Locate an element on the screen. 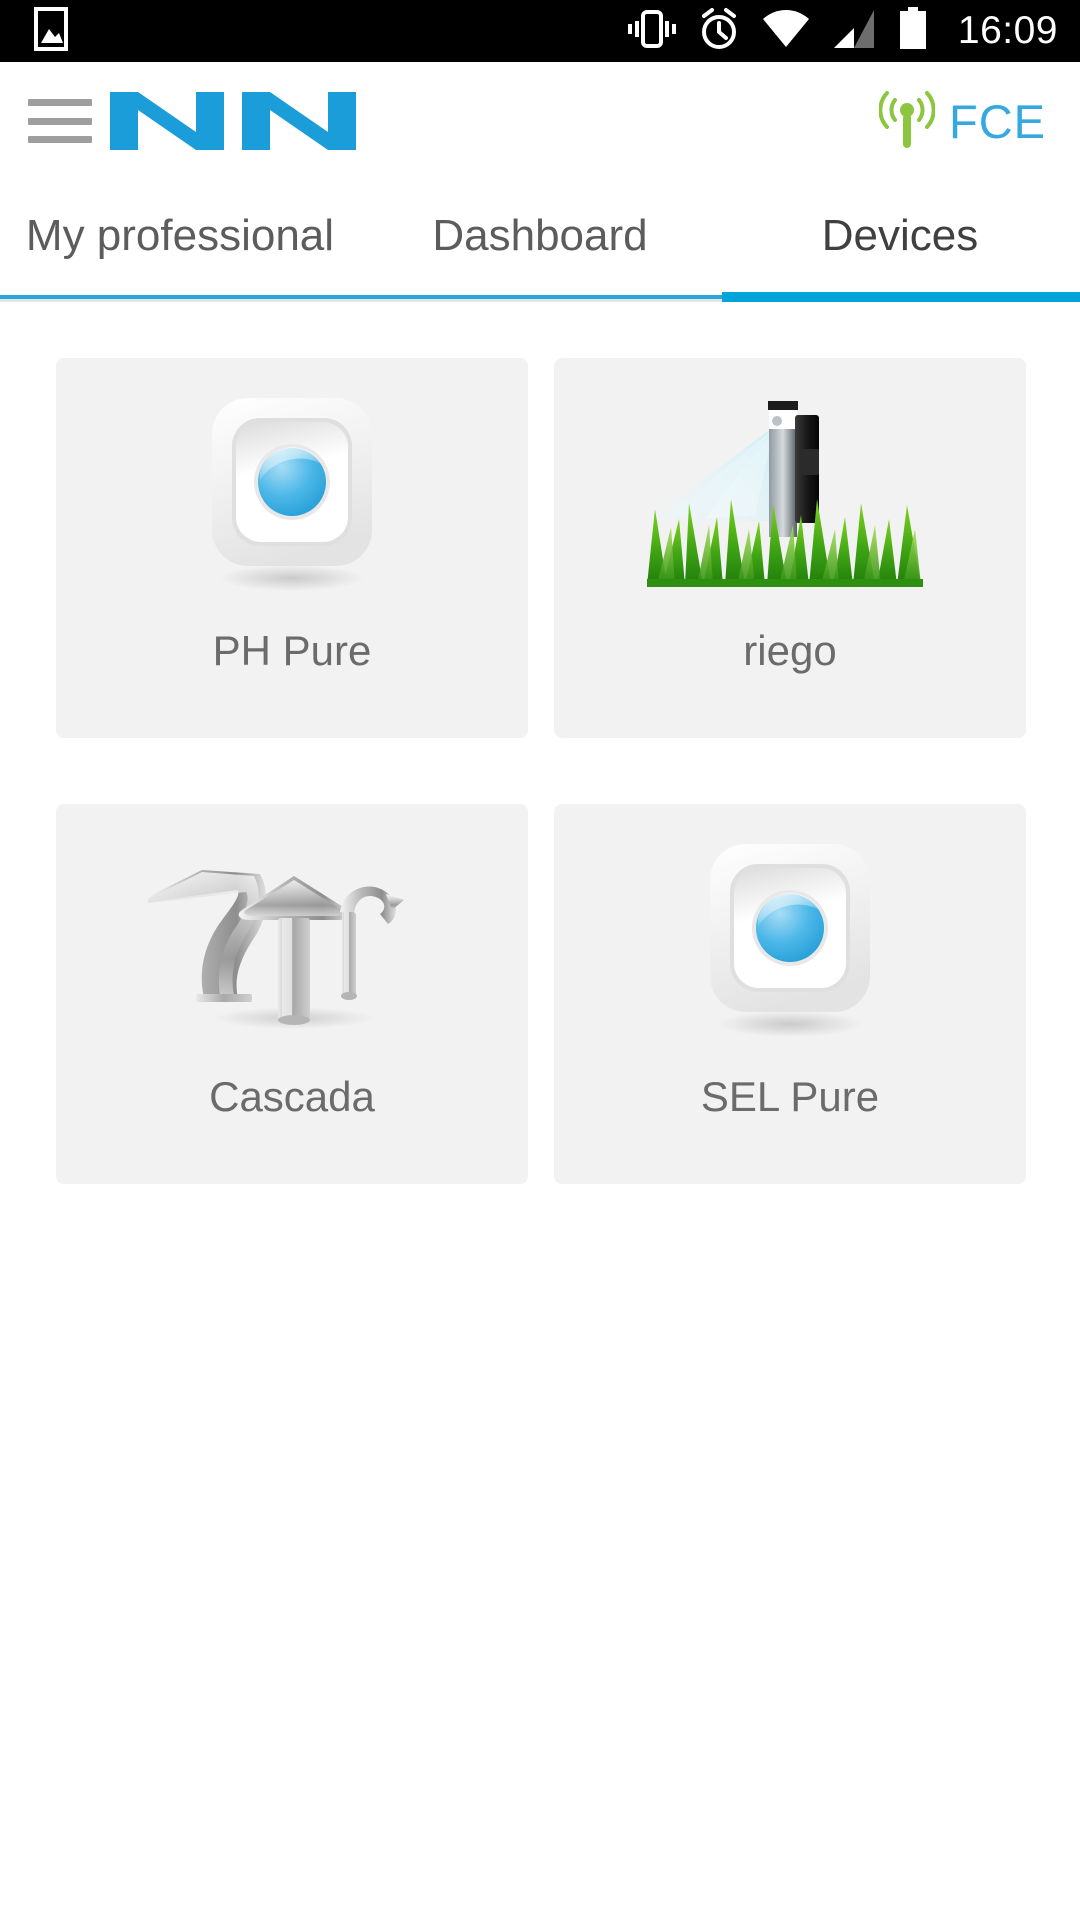 This screenshot has height=1920, width=1080. tab-bar: My professional Dashboard Devices is located at coordinates (540, 236).